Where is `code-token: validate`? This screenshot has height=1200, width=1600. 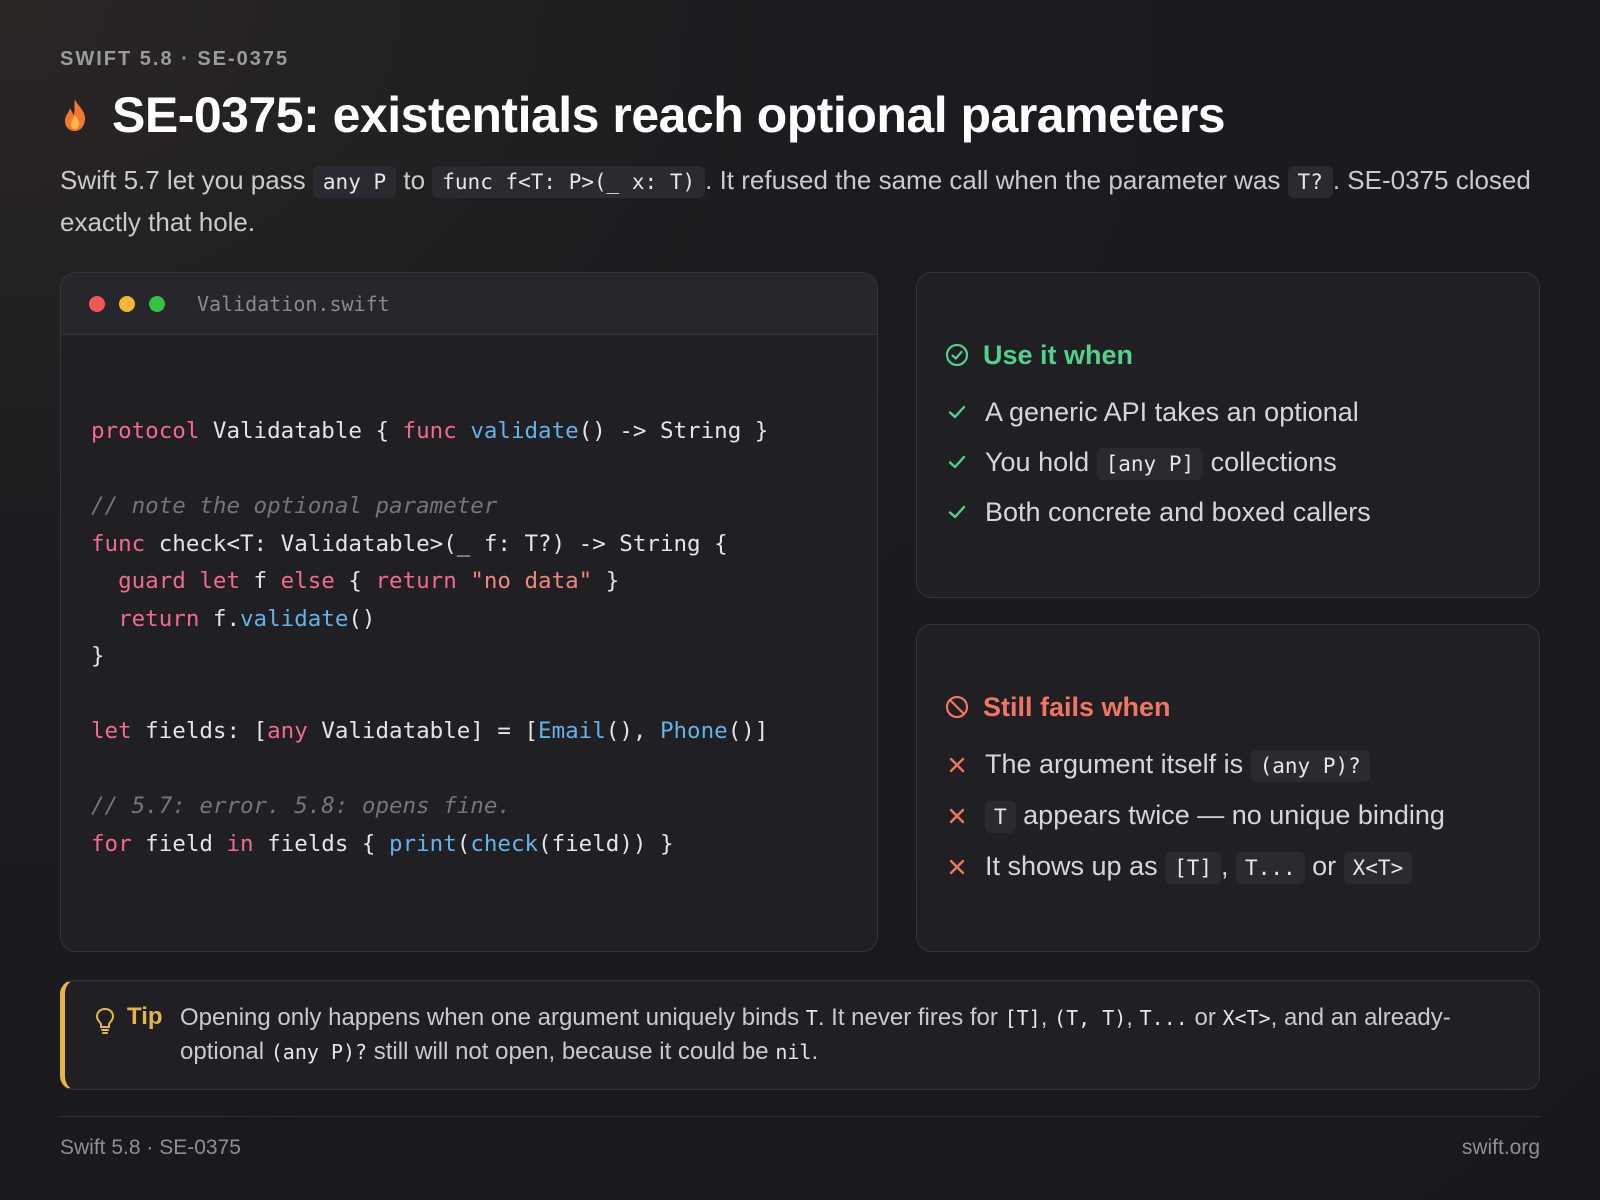
code-token: validate is located at coordinates (294, 618).